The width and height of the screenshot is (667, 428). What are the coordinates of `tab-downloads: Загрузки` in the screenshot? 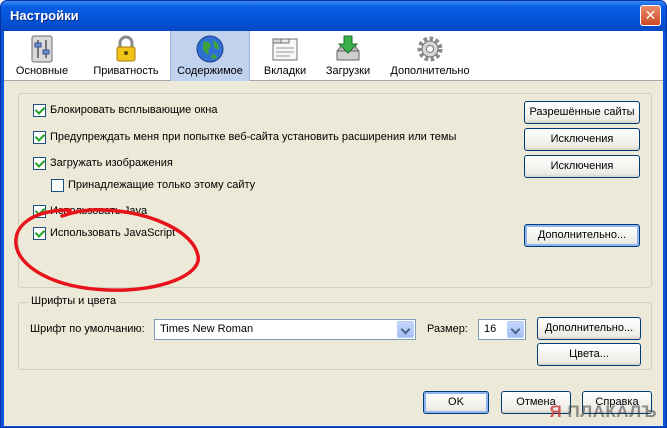 It's located at (348, 56).